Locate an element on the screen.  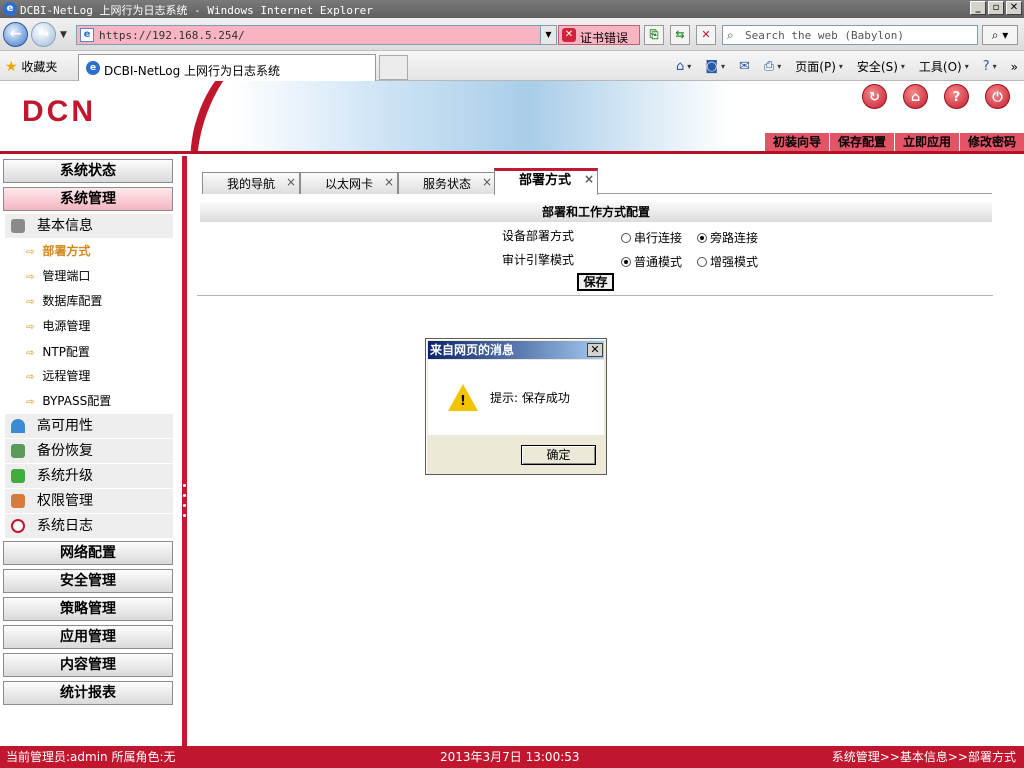
maximize-button: ▫ is located at coordinates (996, 8).